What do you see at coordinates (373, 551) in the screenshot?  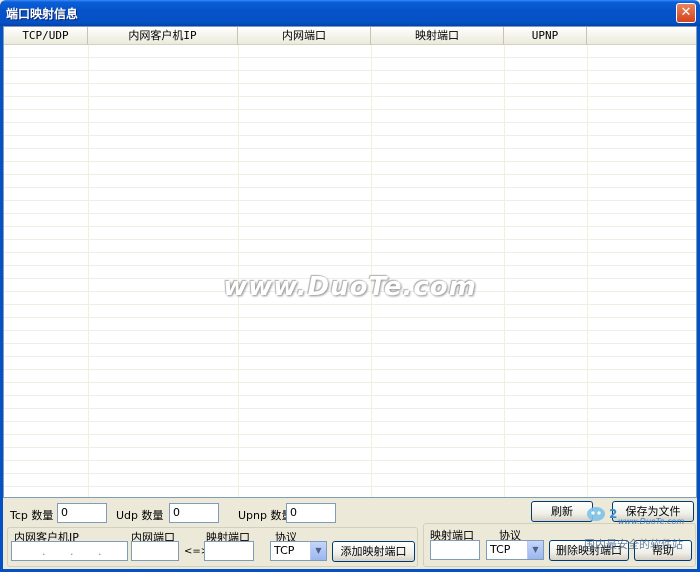 I see `add-mapping-button: 添加映射端口` at bounding box center [373, 551].